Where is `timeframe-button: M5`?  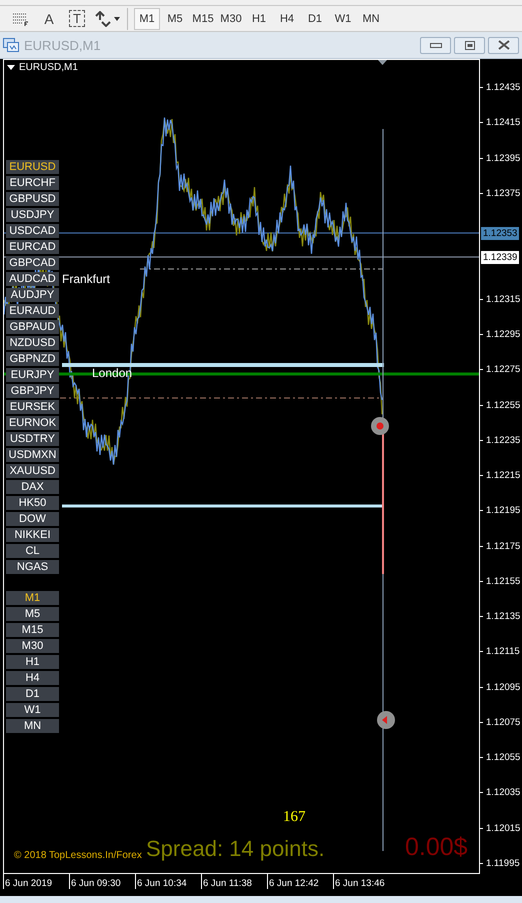 timeframe-button: M5 is located at coordinates (175, 19).